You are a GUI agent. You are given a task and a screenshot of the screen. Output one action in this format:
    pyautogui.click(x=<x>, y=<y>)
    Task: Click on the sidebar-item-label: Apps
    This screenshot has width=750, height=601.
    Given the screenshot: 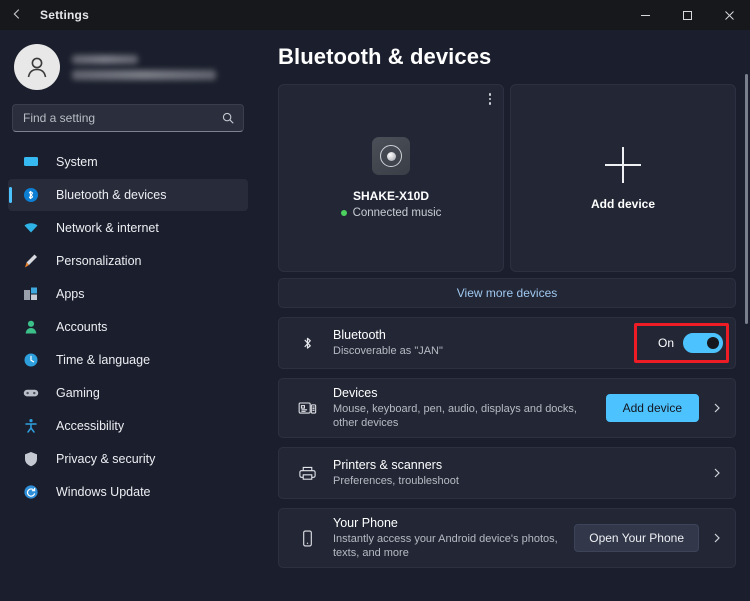 What is the action you would take?
    pyautogui.click(x=70, y=294)
    